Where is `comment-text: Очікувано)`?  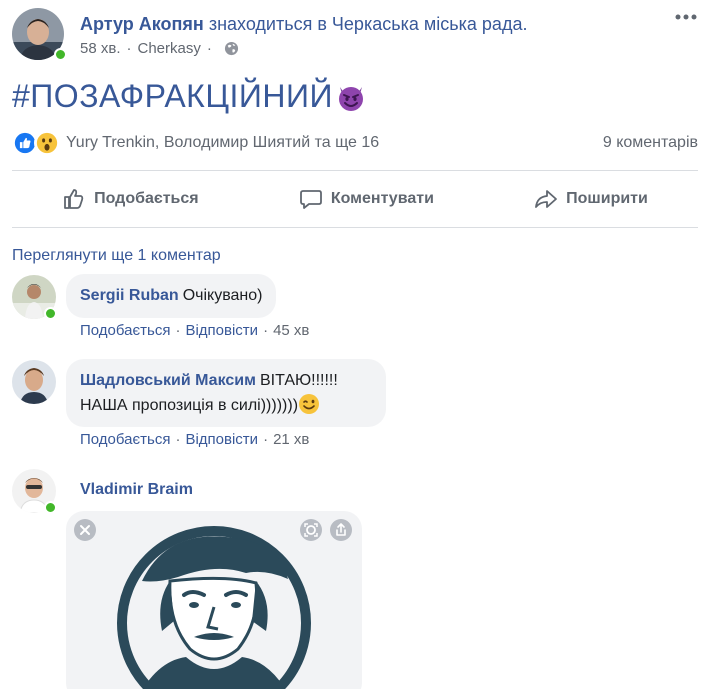
comment-text: Очікувано) is located at coordinates (222, 295).